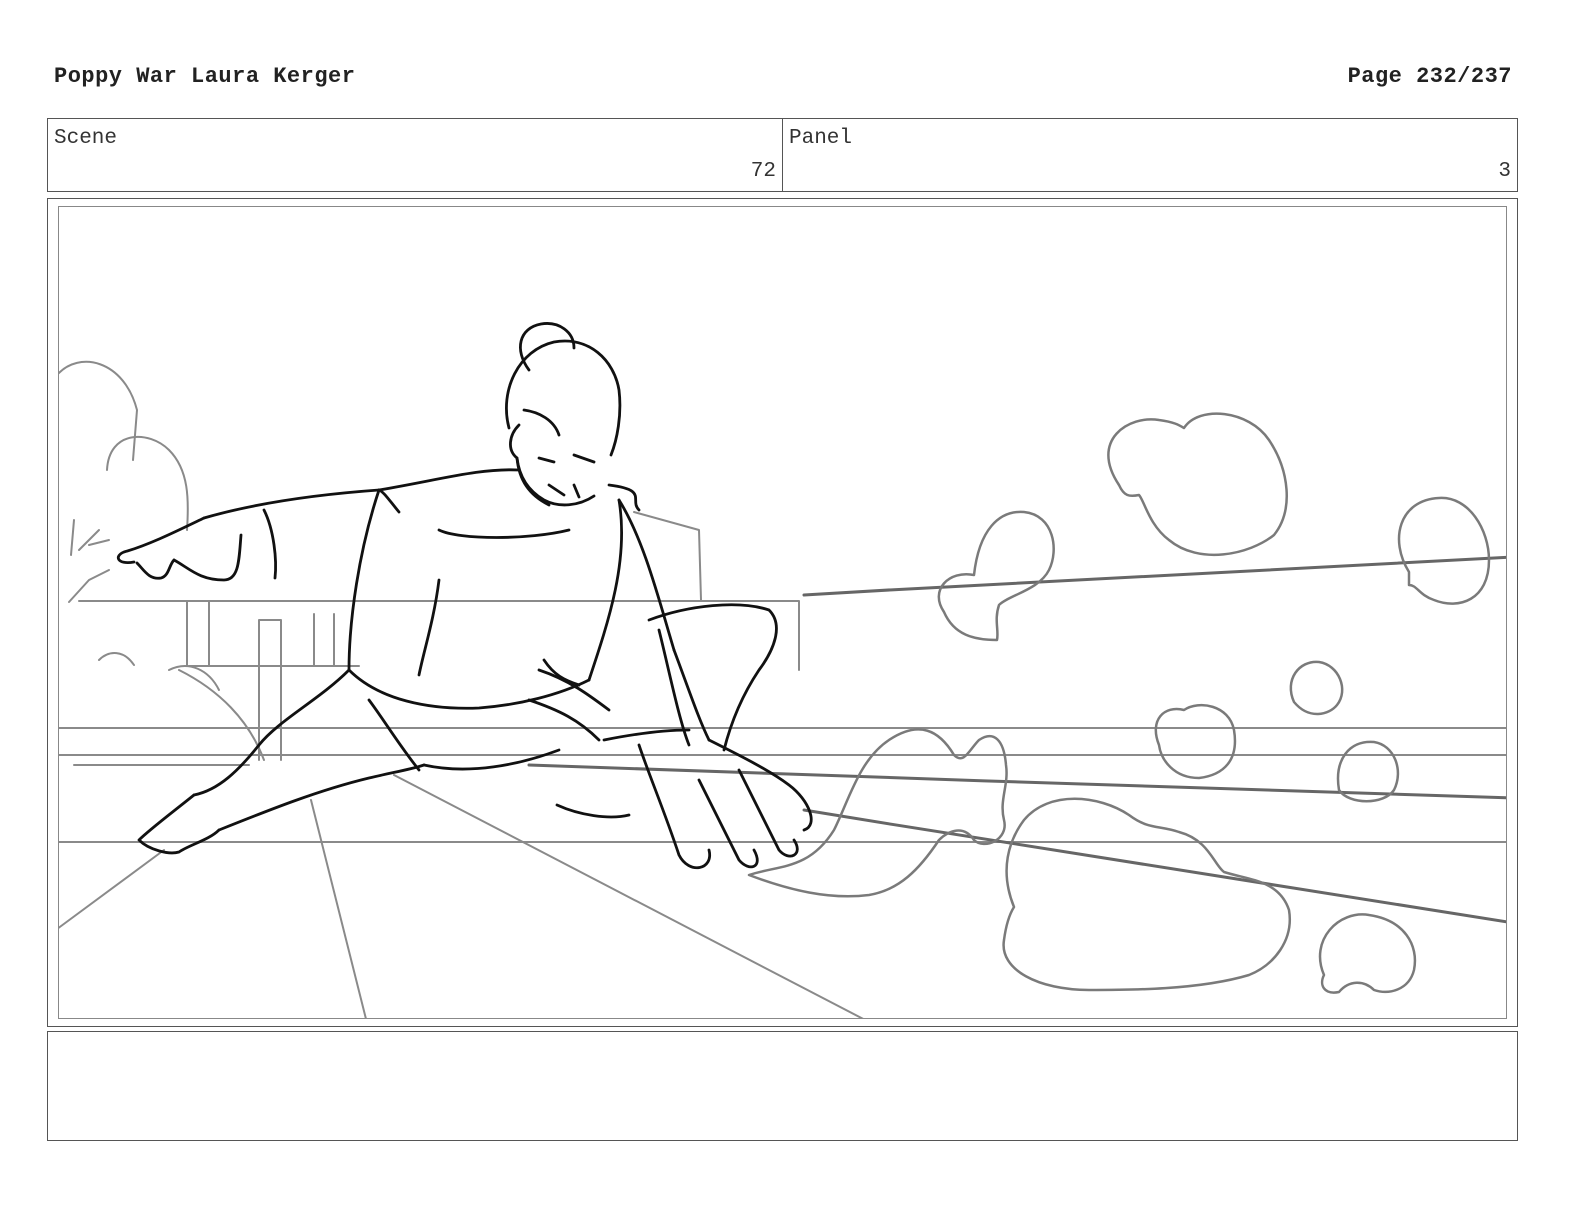 The width and height of the screenshot is (1584, 1224). I want to click on scene-number: 72, so click(763, 171).